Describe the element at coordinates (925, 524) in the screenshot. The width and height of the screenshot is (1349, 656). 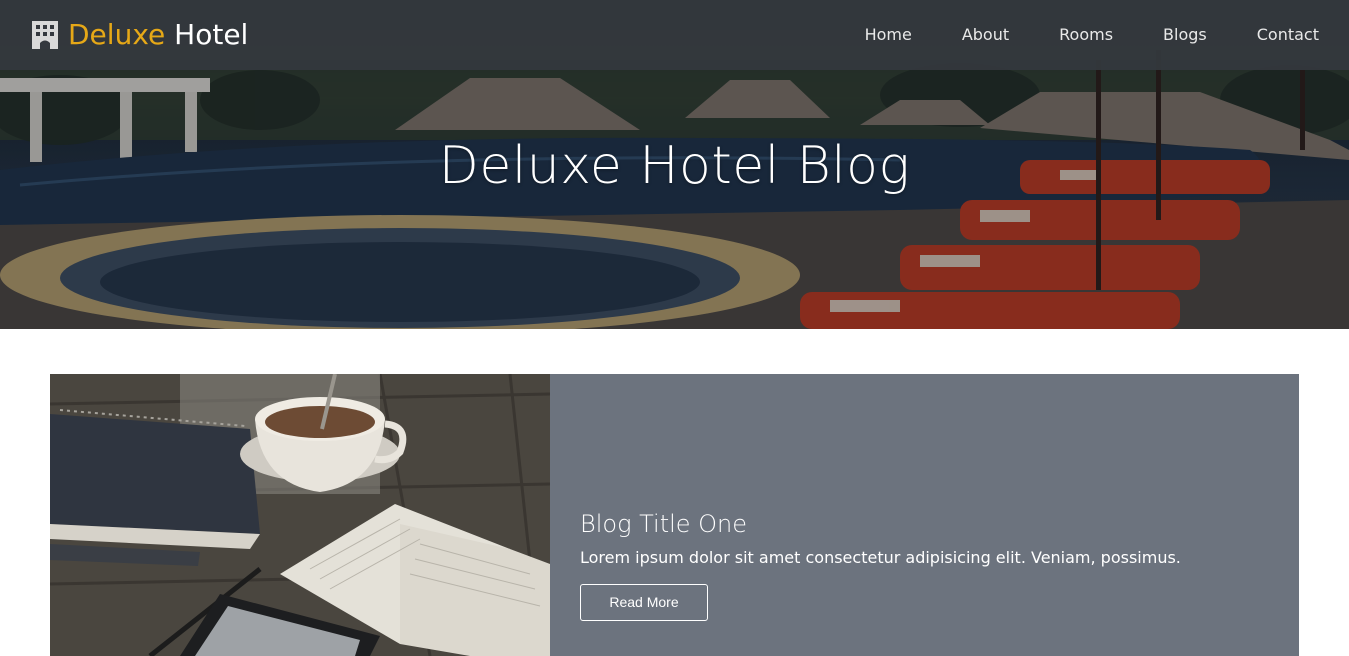
I see `blog-post-title: Blog Title One` at that location.